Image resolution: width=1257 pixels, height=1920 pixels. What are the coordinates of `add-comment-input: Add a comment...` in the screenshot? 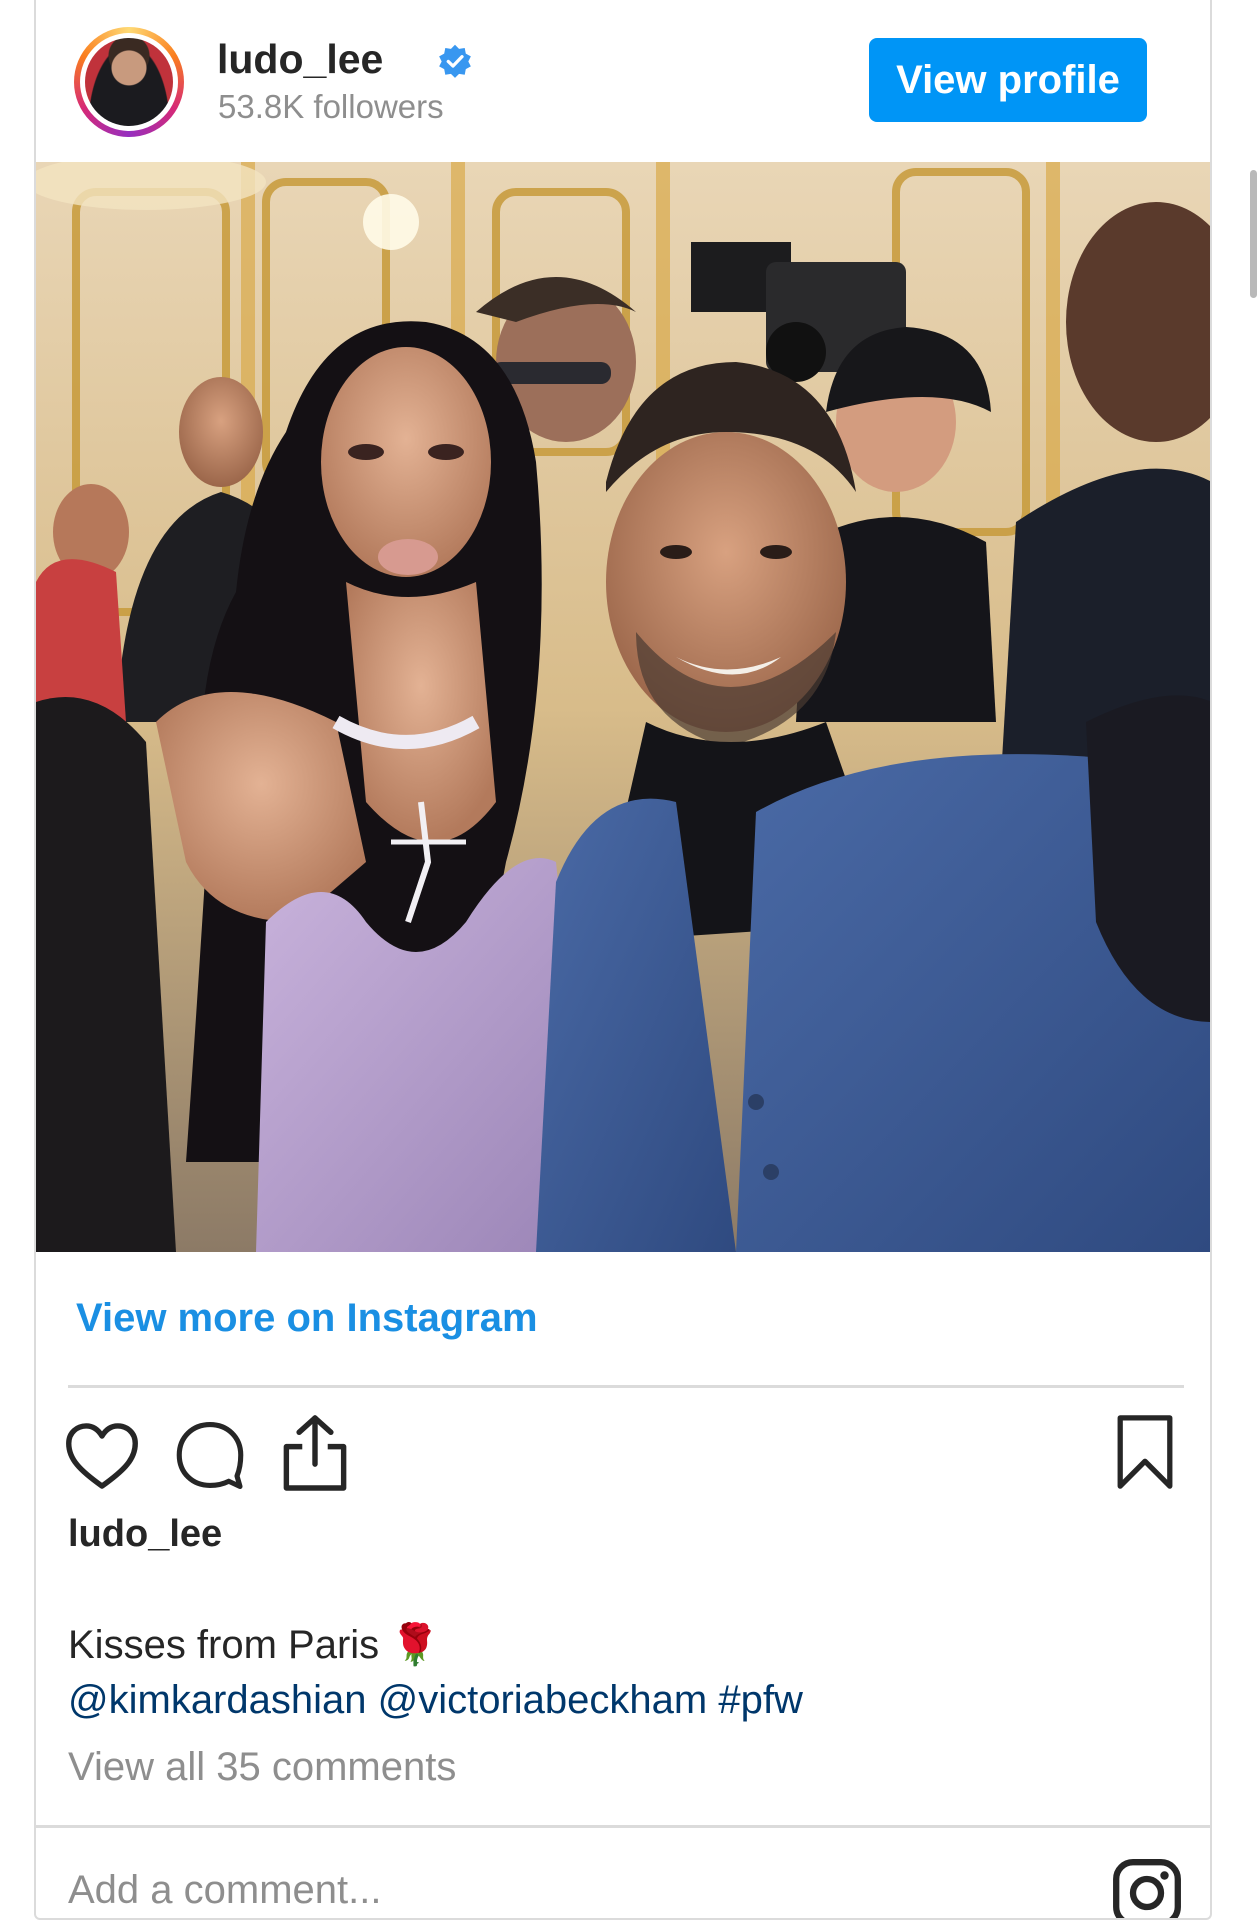 It's located at (224, 1890).